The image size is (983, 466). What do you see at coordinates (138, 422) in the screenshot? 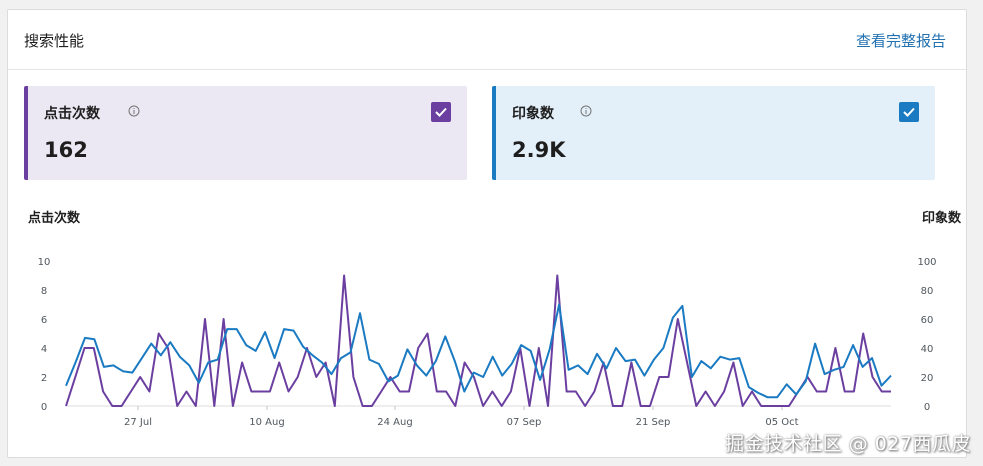
I see `x-tick-label: 27 Jul` at bounding box center [138, 422].